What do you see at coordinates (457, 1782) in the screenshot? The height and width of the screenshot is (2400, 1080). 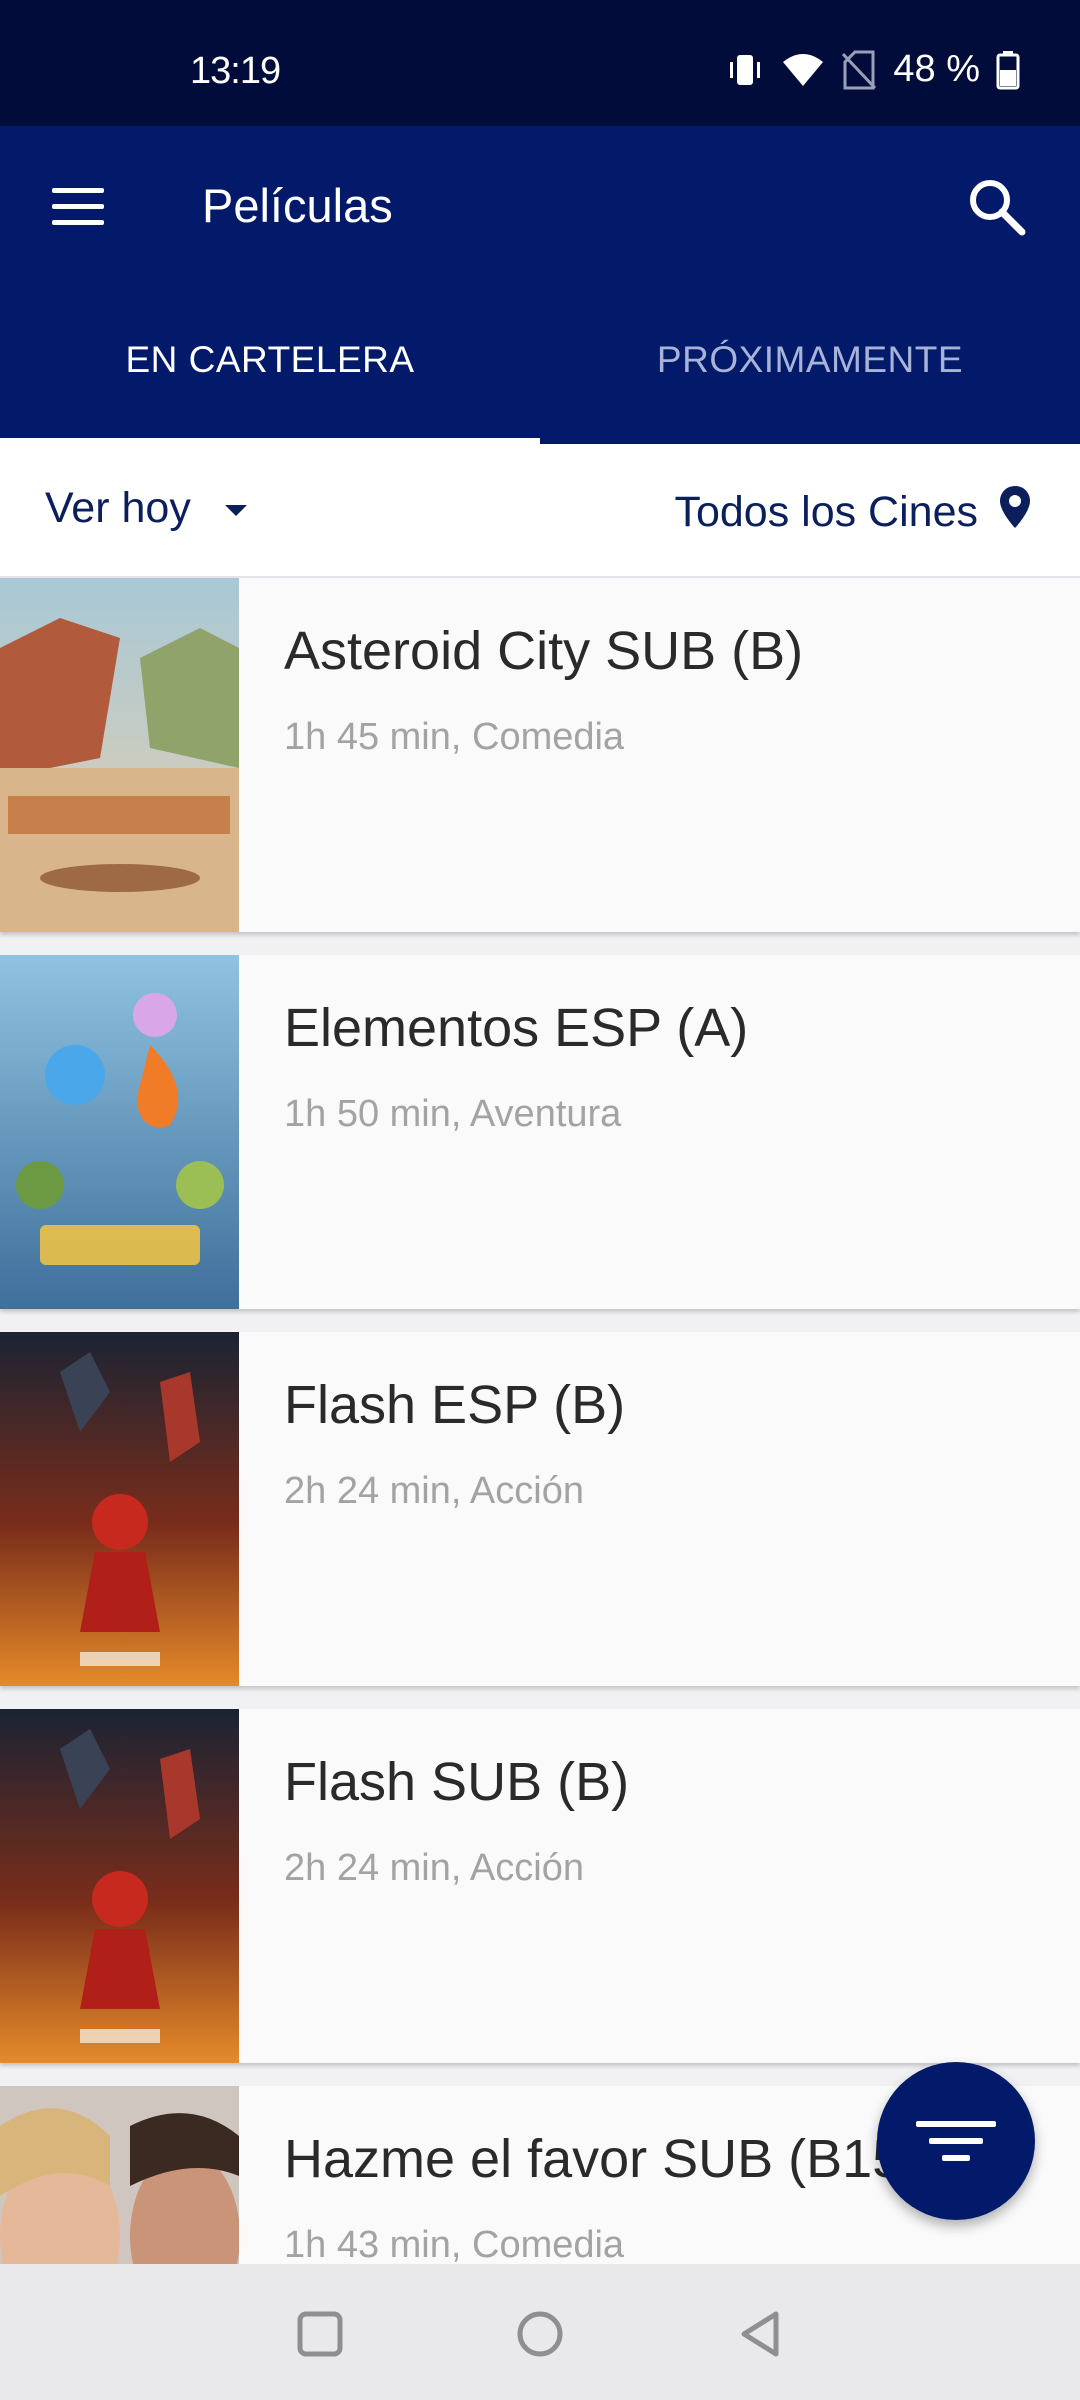 I see `movie-title: Flash SUB (B)` at bounding box center [457, 1782].